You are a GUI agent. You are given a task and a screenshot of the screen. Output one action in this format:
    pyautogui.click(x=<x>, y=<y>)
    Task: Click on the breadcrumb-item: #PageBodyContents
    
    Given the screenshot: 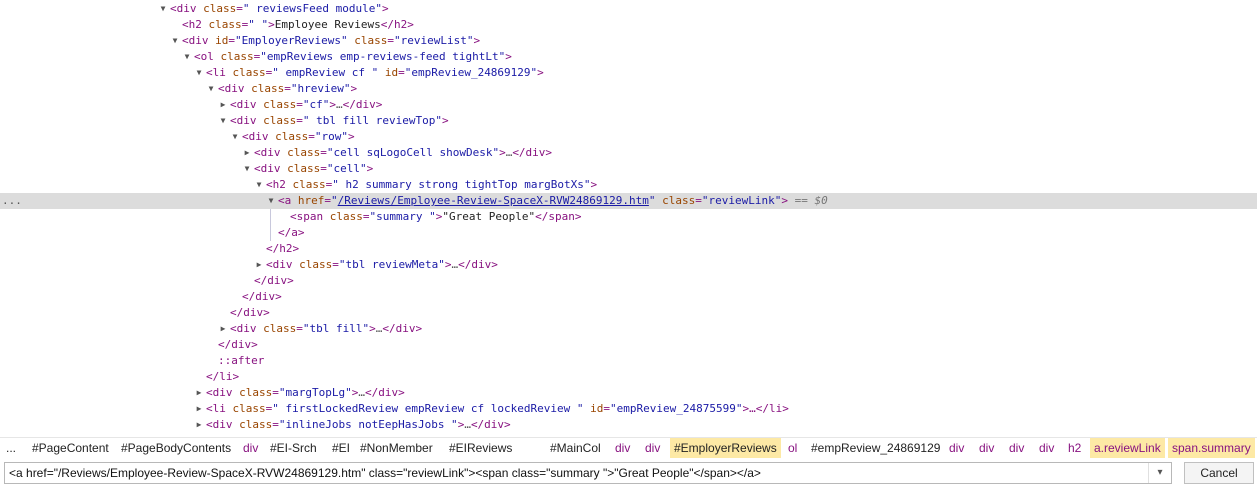 What is the action you would take?
    pyautogui.click(x=176, y=448)
    